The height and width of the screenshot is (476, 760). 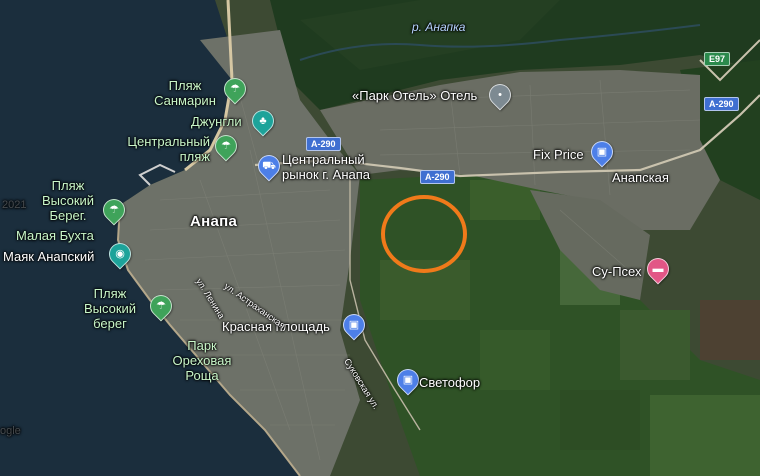 What do you see at coordinates (617, 271) in the screenshot?
I see `su-pseh-label: Су-Псех` at bounding box center [617, 271].